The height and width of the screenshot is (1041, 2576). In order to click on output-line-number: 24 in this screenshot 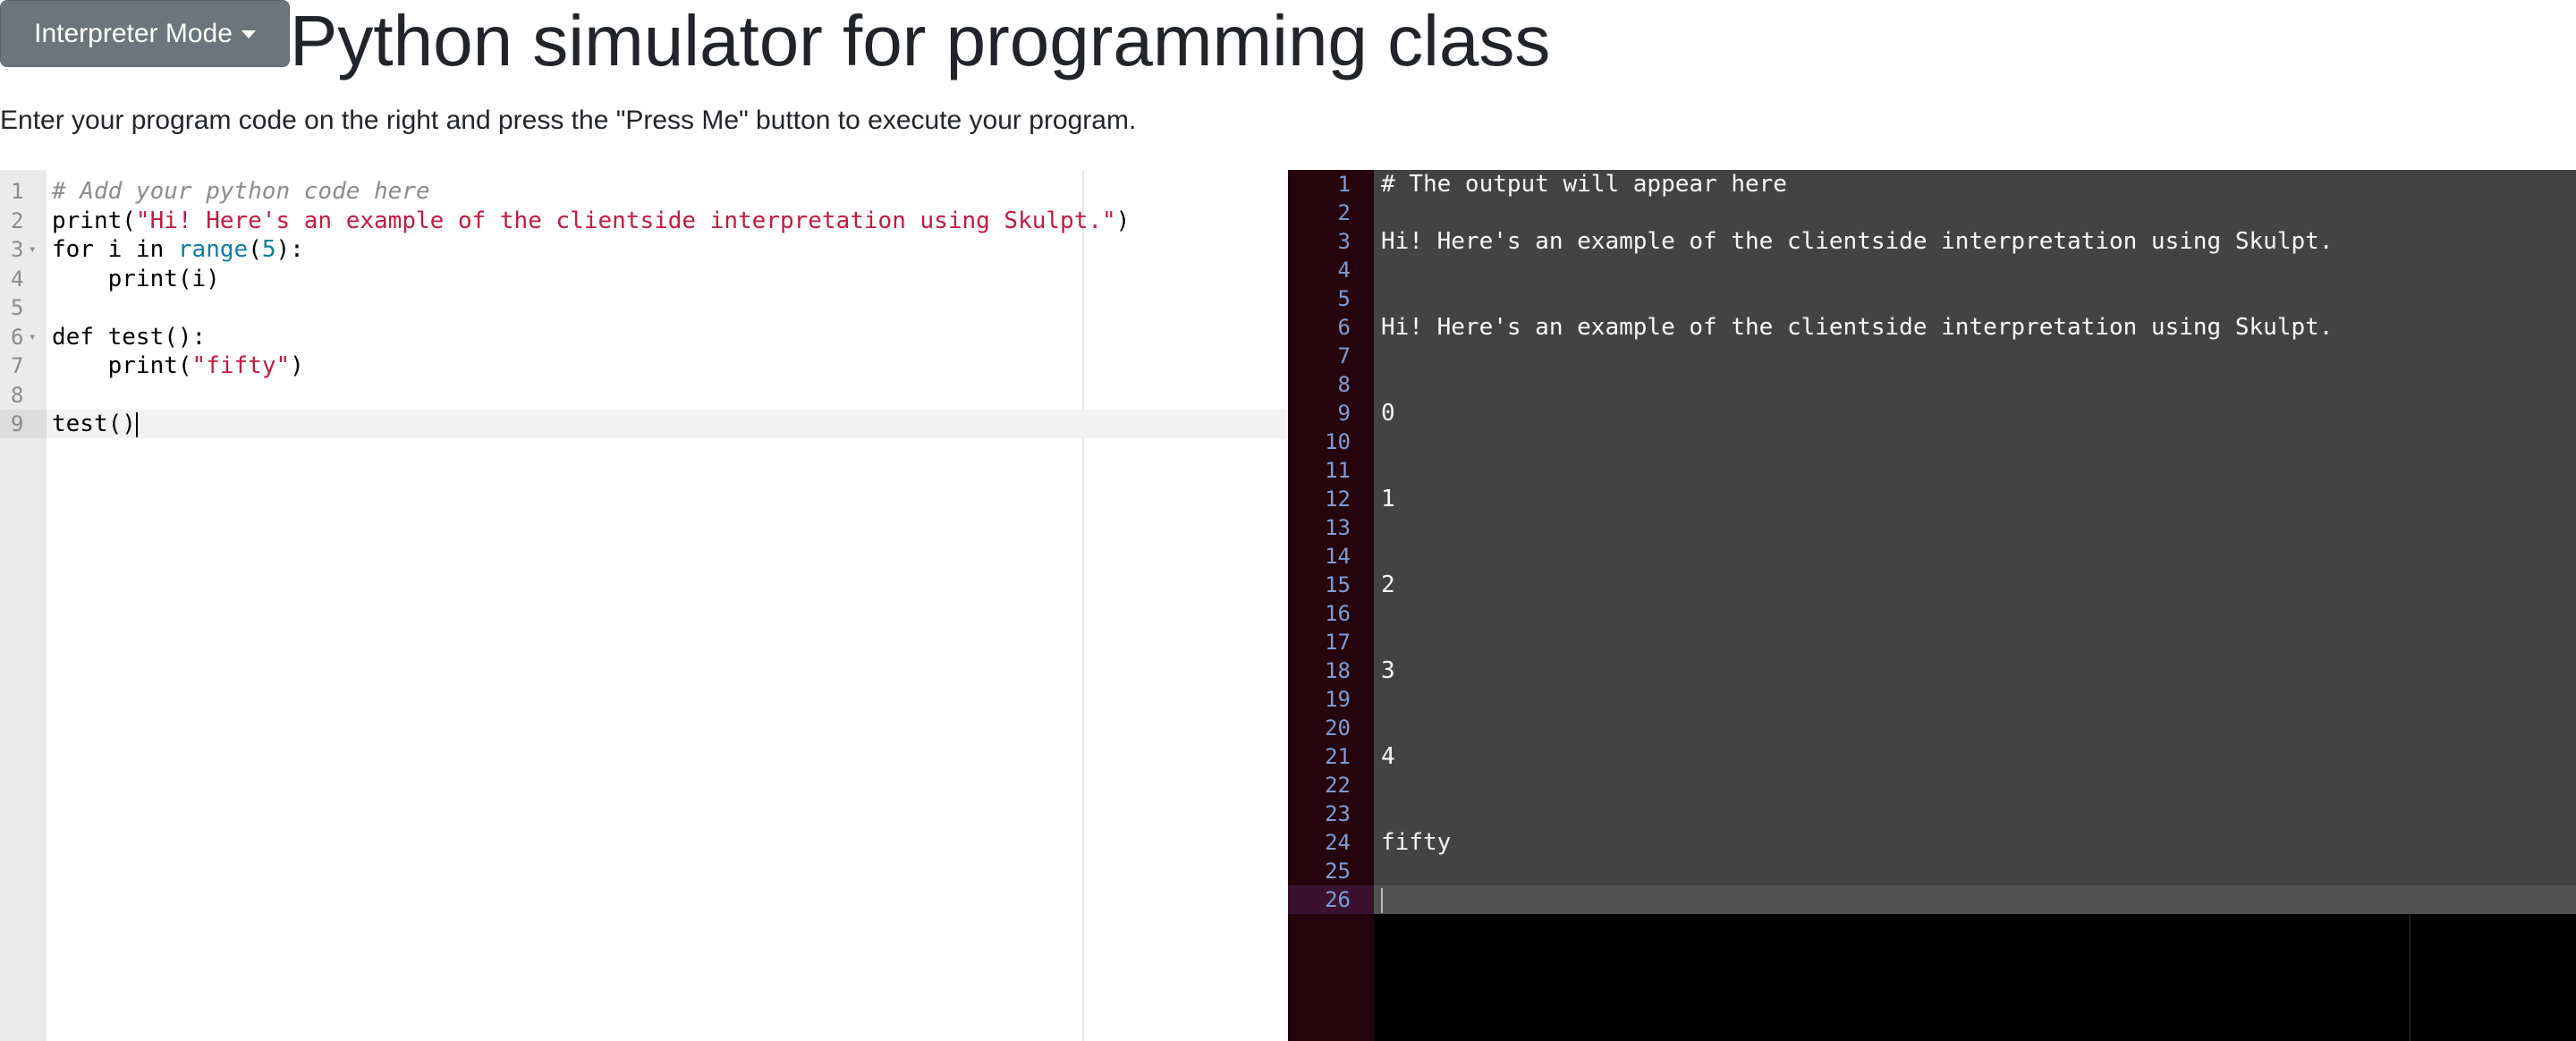, I will do `click(1338, 842)`.